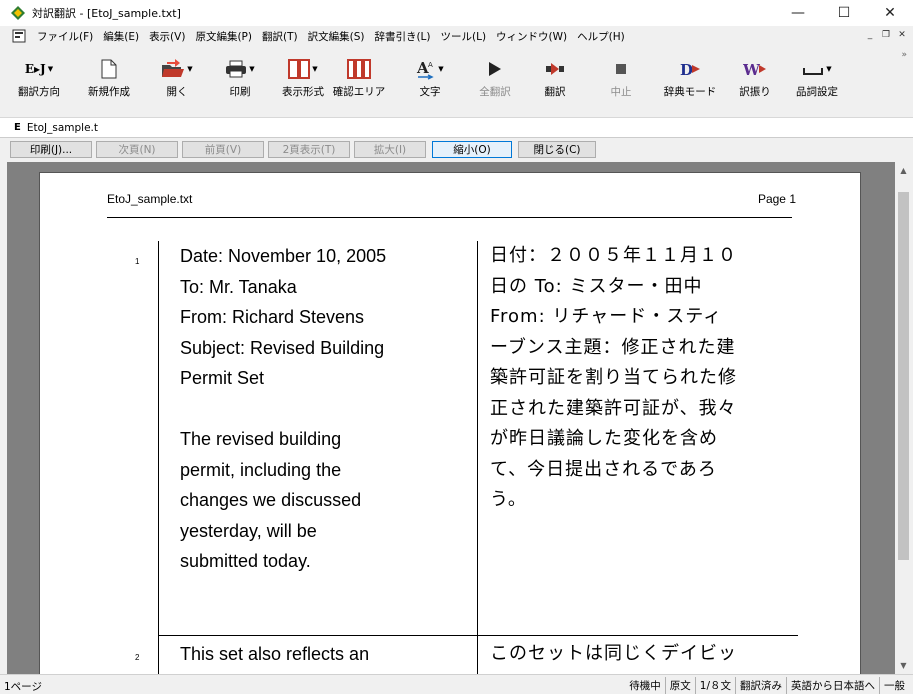 This screenshot has height=694, width=913. Describe the element at coordinates (359, 92) in the screenshot. I see `confirm-area-label: 確認エリア` at that location.